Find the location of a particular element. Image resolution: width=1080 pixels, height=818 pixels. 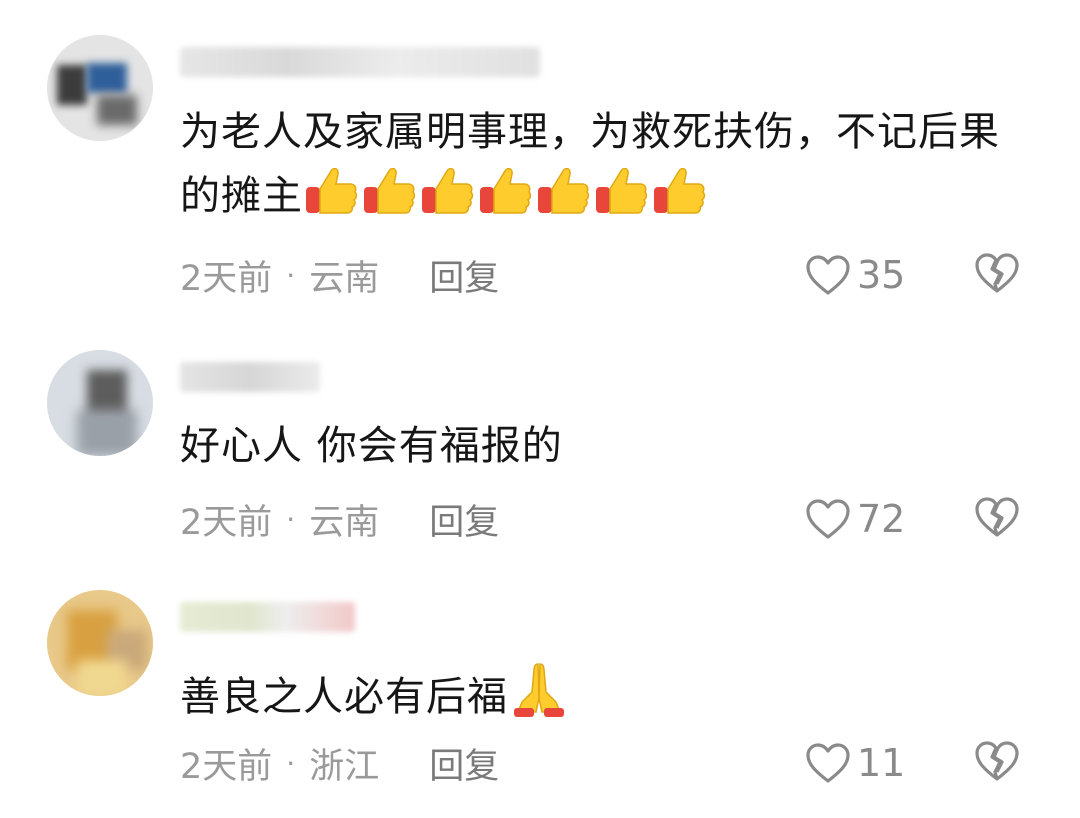

broken-heart-icon is located at coordinates (997, 763).